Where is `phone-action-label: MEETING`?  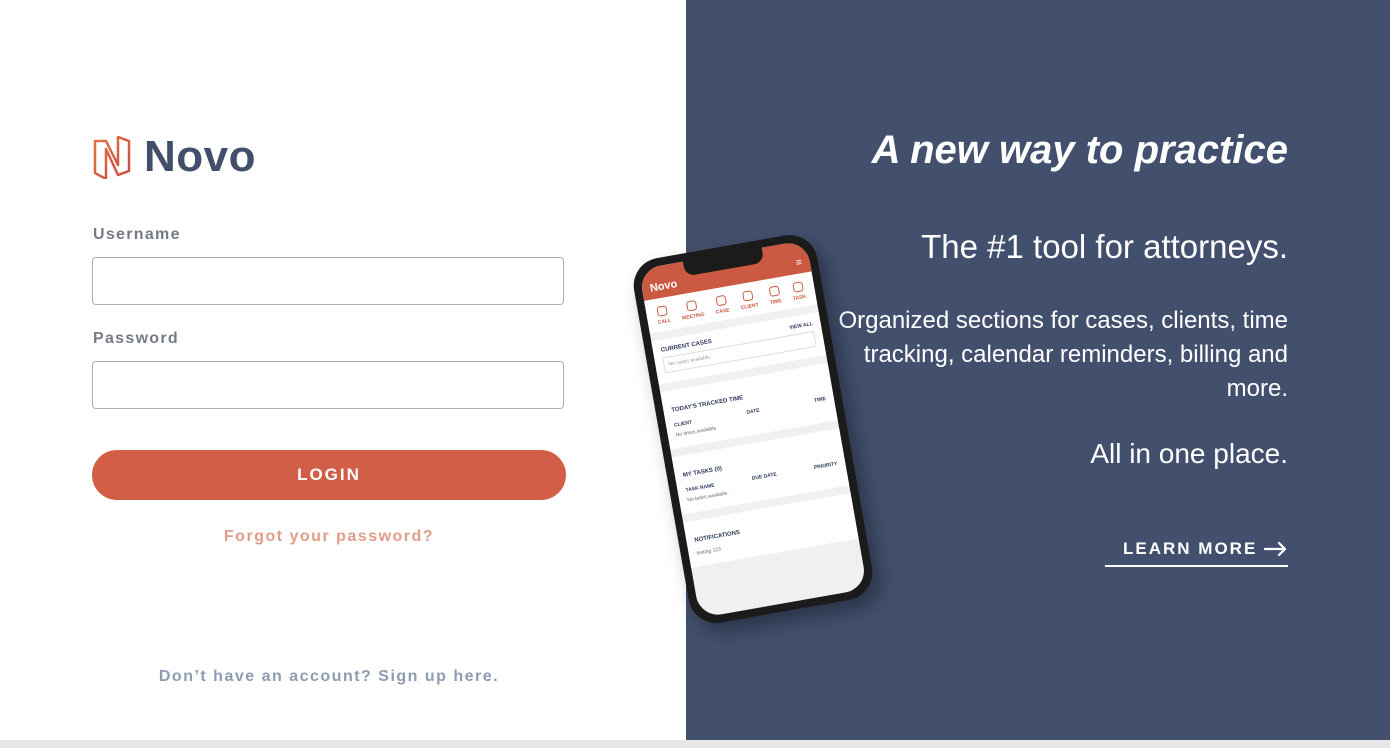 phone-action-label: MEETING is located at coordinates (693, 316).